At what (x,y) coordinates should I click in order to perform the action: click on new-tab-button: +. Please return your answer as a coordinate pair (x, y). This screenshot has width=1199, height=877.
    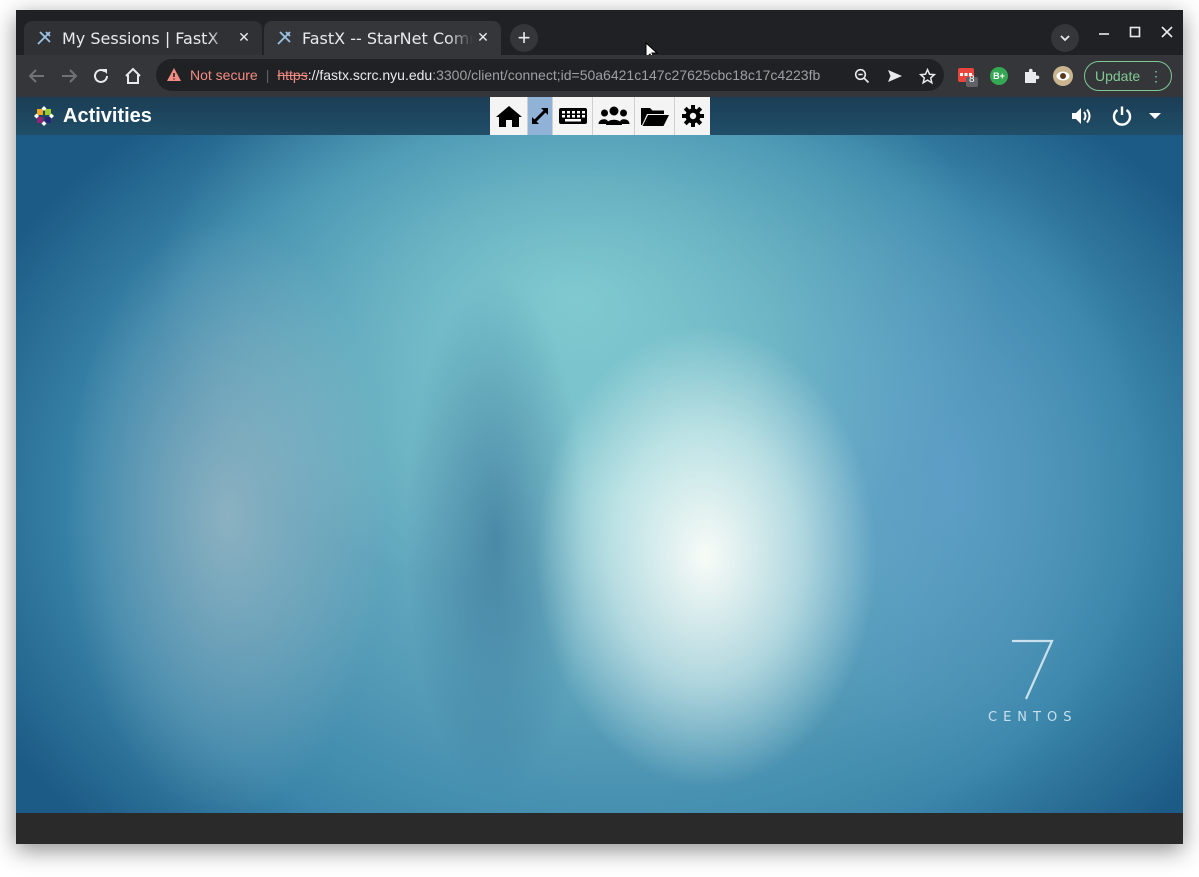
    Looking at the image, I should click on (524, 38).